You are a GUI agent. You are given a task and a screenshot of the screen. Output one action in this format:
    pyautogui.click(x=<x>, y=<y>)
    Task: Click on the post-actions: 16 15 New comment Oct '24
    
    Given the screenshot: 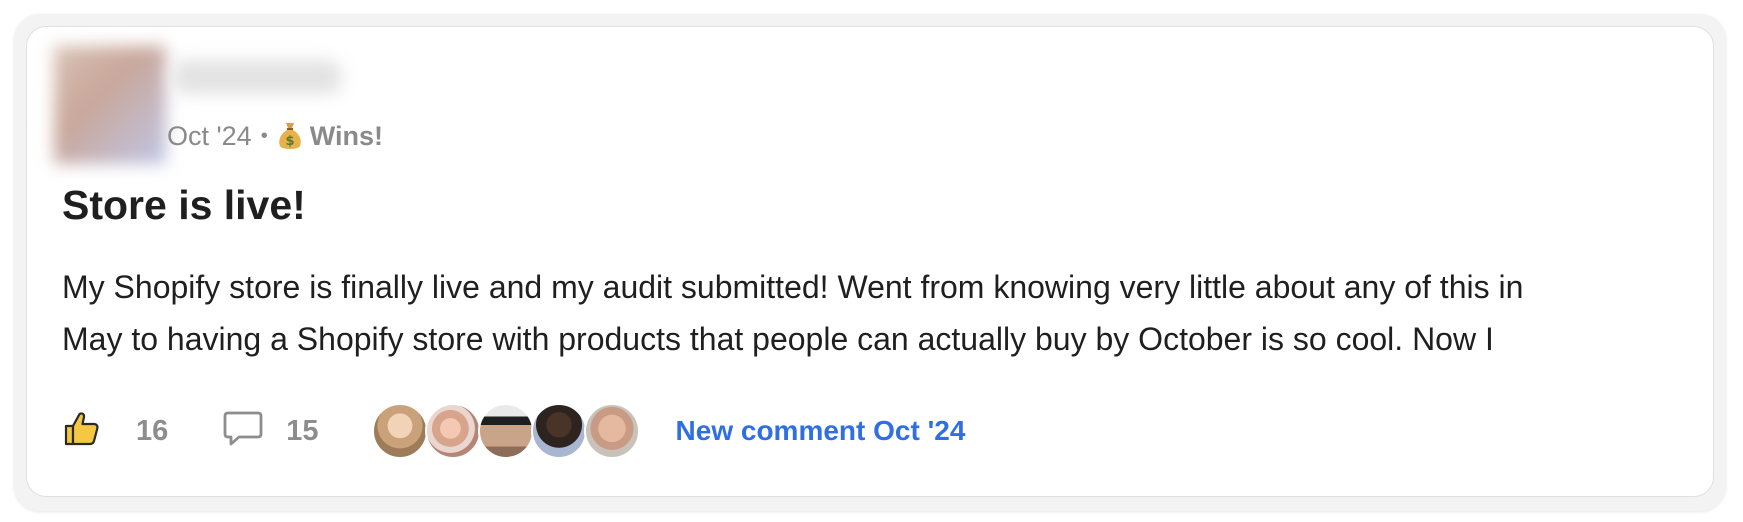 What is the action you would take?
    pyautogui.click(x=514, y=431)
    